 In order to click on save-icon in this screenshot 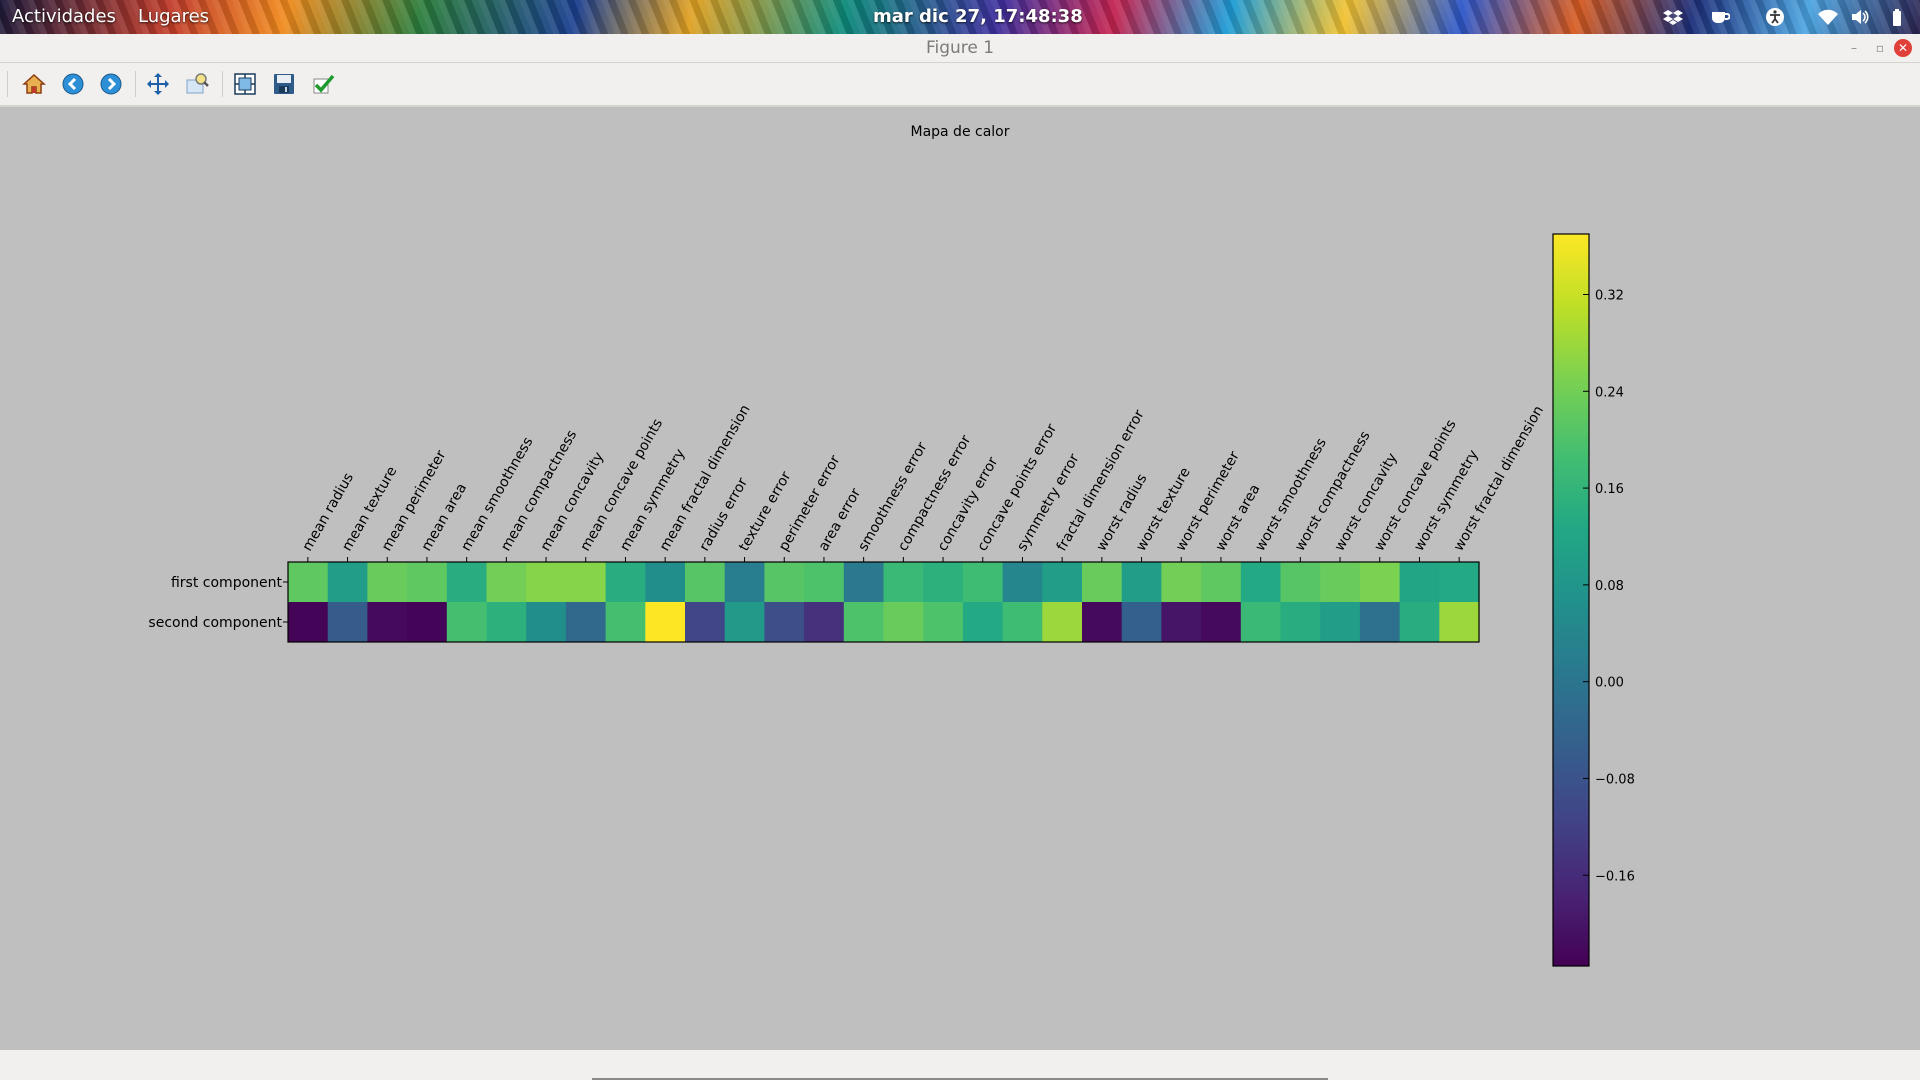, I will do `click(284, 84)`.